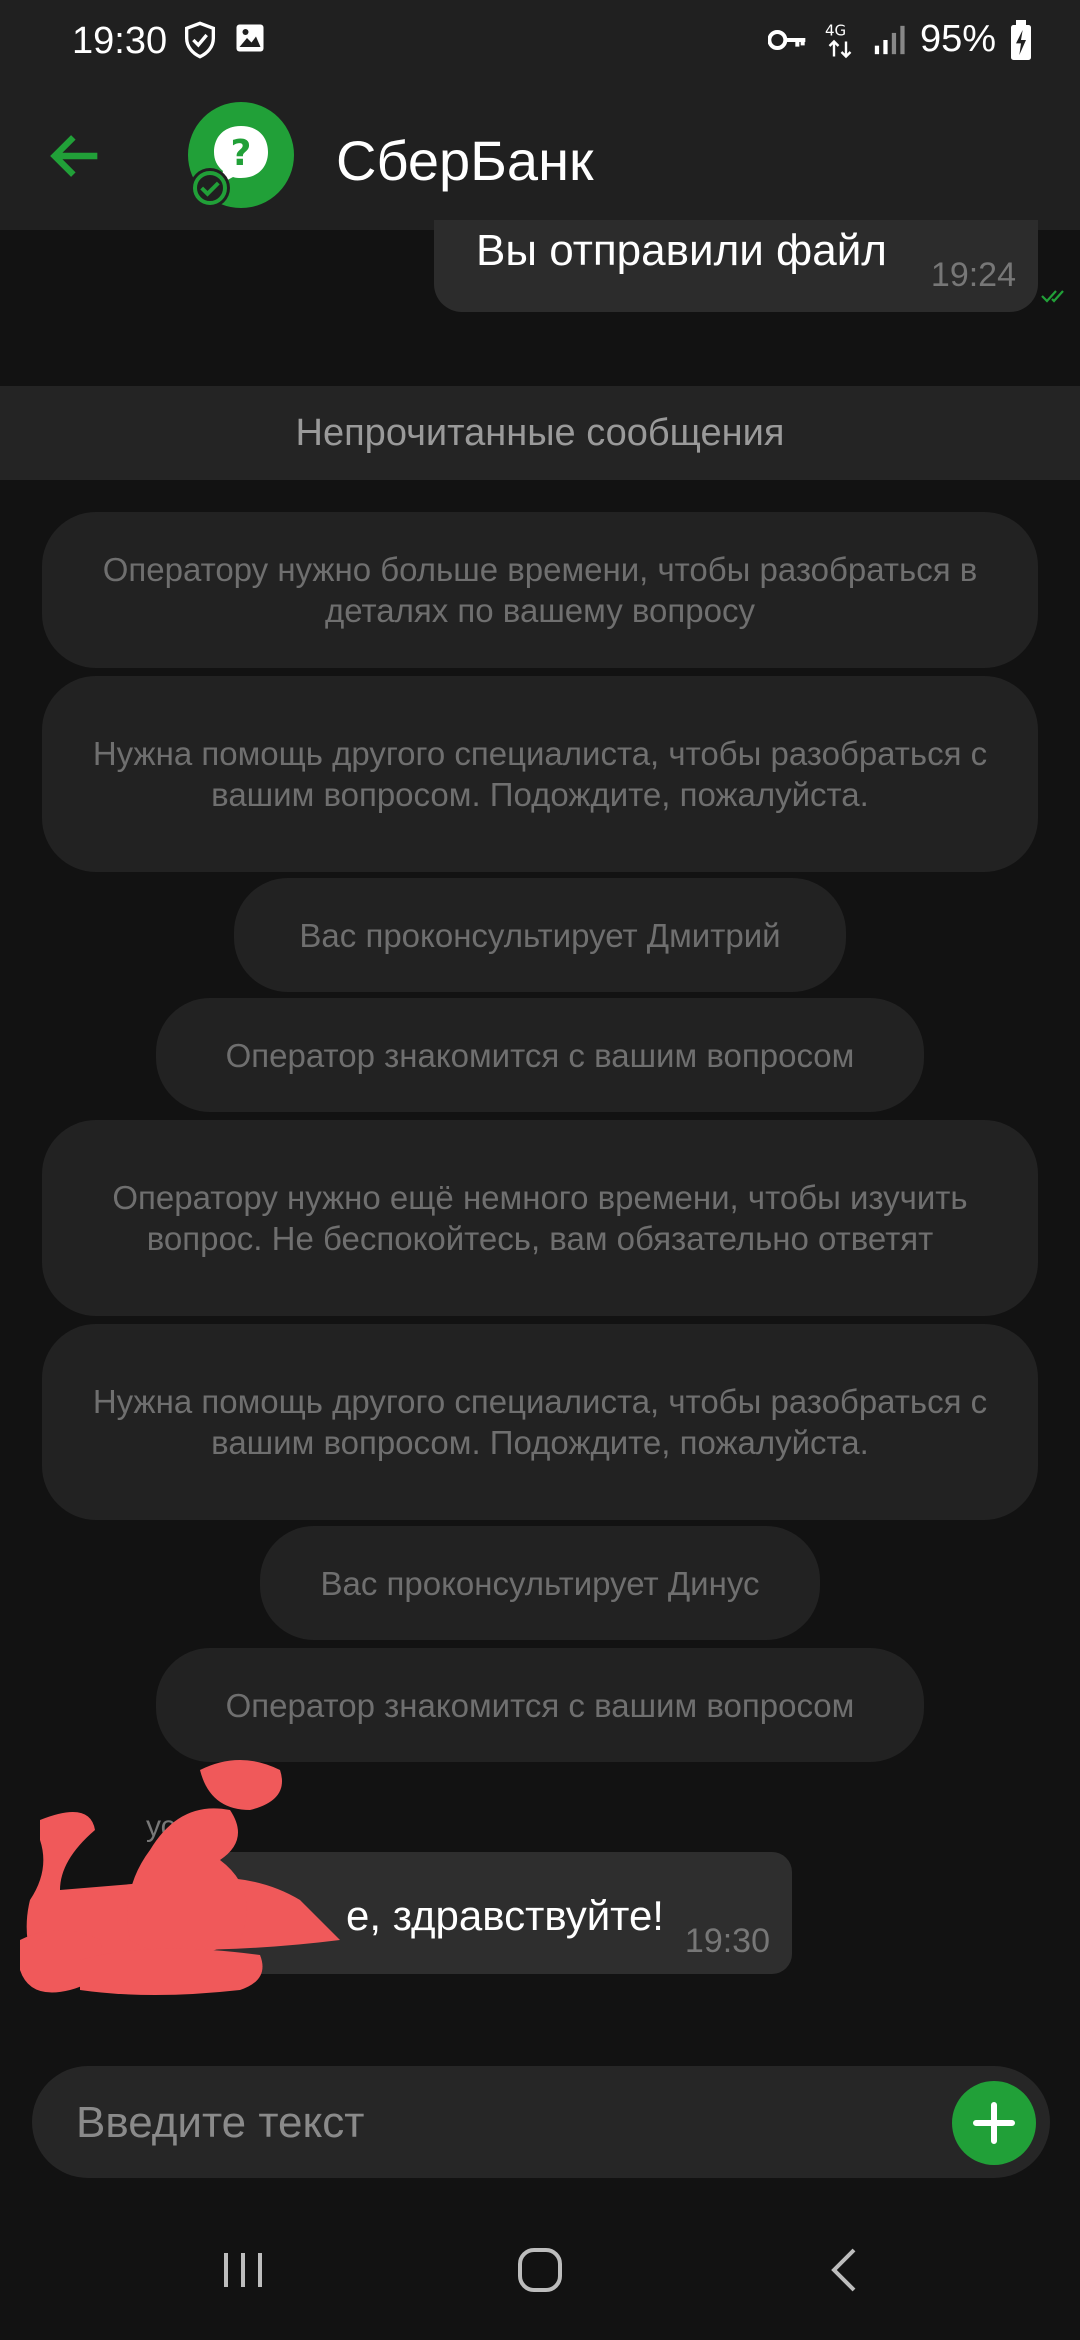 Image resolution: width=1080 pixels, height=2340 pixels. What do you see at coordinates (727, 1941) in the screenshot?
I see `message-time: 19:30` at bounding box center [727, 1941].